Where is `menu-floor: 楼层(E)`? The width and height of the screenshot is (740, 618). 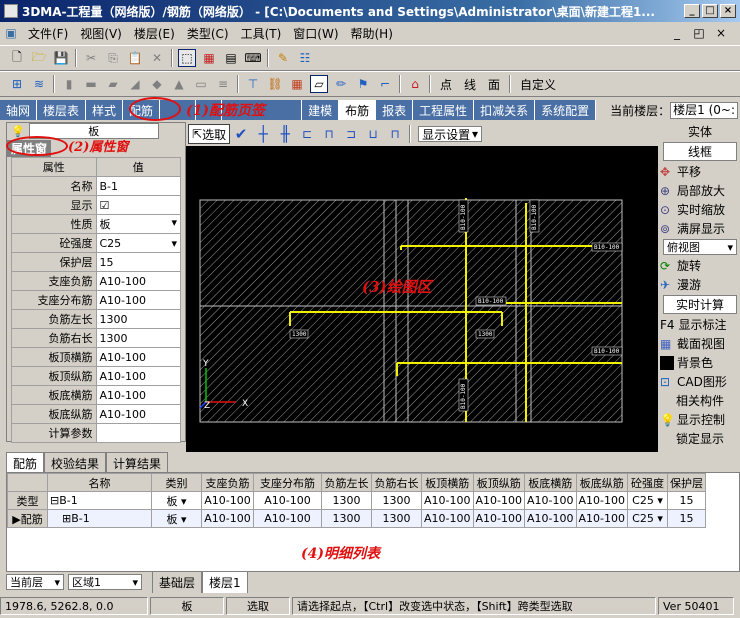 menu-floor: 楼层(E) is located at coordinates (154, 33).